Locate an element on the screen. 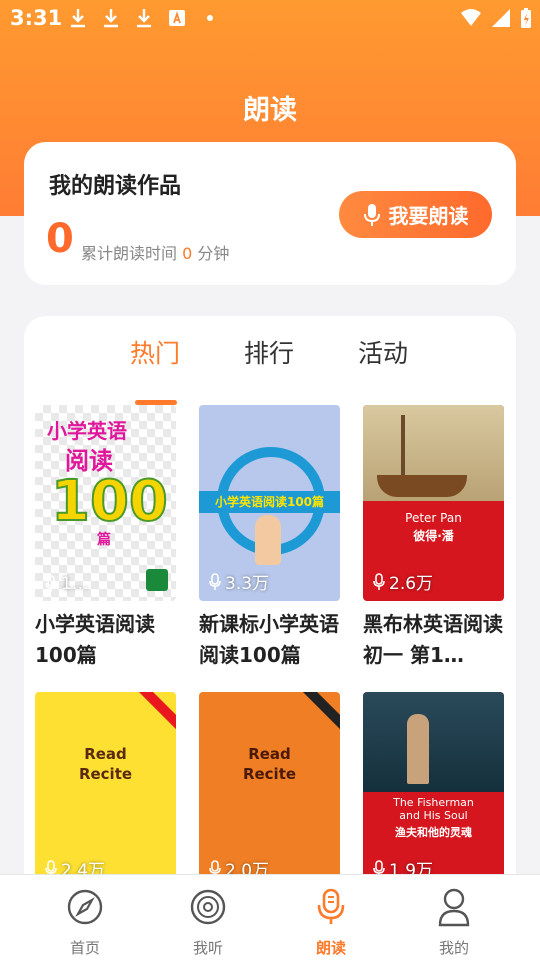  works-title: 我的朗读作品 is located at coordinates (115, 186).